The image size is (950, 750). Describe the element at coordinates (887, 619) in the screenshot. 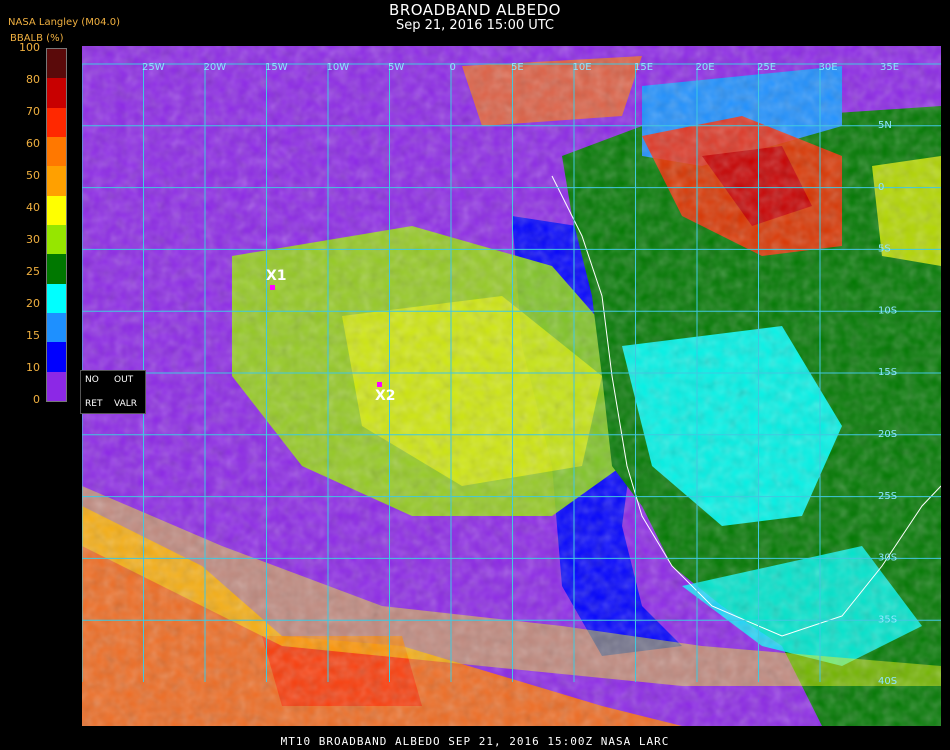

I see `lat-label: 35S` at that location.